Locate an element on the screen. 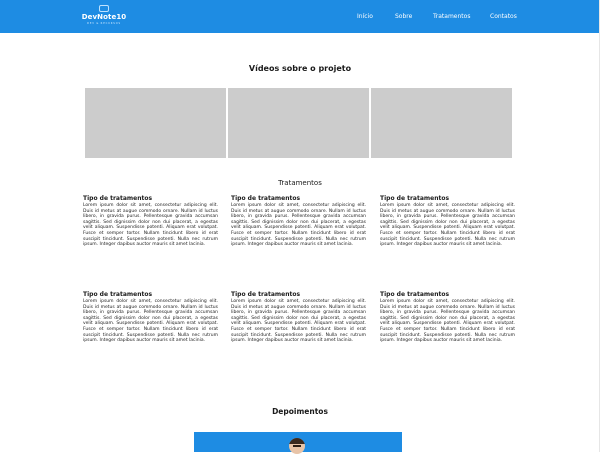 This screenshot has height=454, width=600. avatar-hair is located at coordinates (297, 441).